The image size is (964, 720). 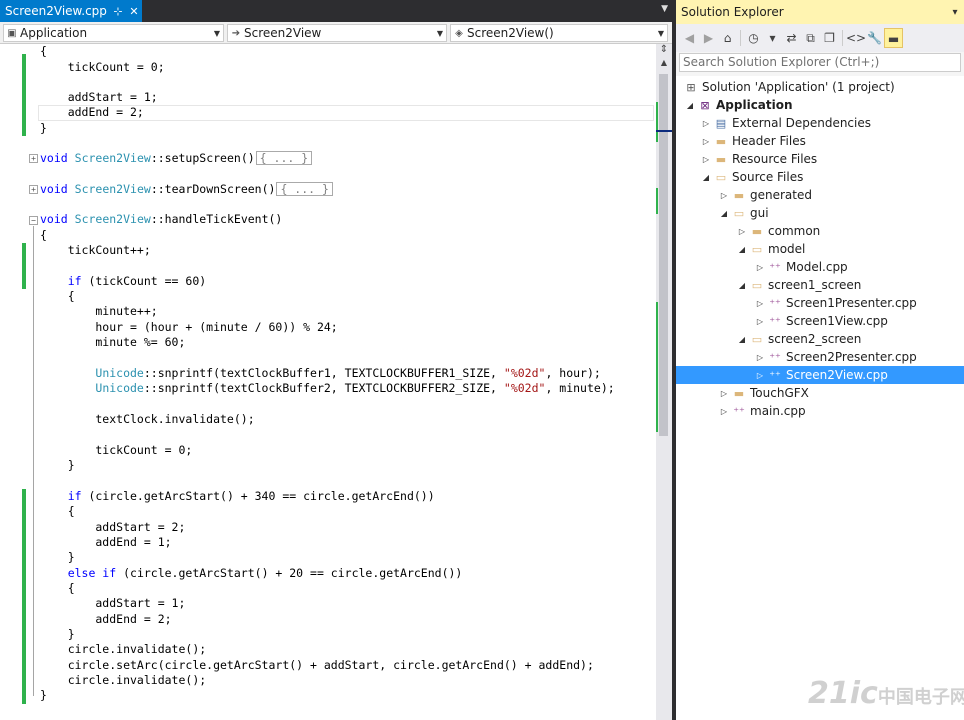 What do you see at coordinates (134, 11) in the screenshot?
I see `close-tab-icon: ✕` at bounding box center [134, 11].